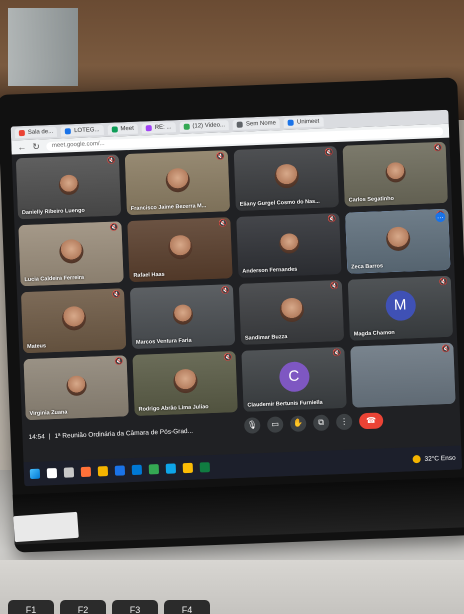 This screenshot has width=464, height=614. I want to click on participant-video, so click(403, 375).